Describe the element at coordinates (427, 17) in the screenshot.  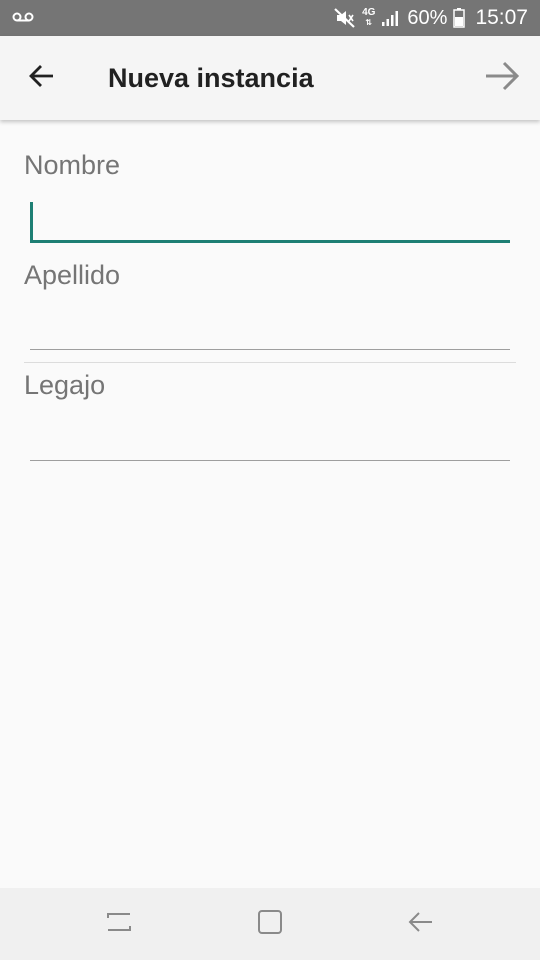
I see `battery-percent: 60%` at that location.